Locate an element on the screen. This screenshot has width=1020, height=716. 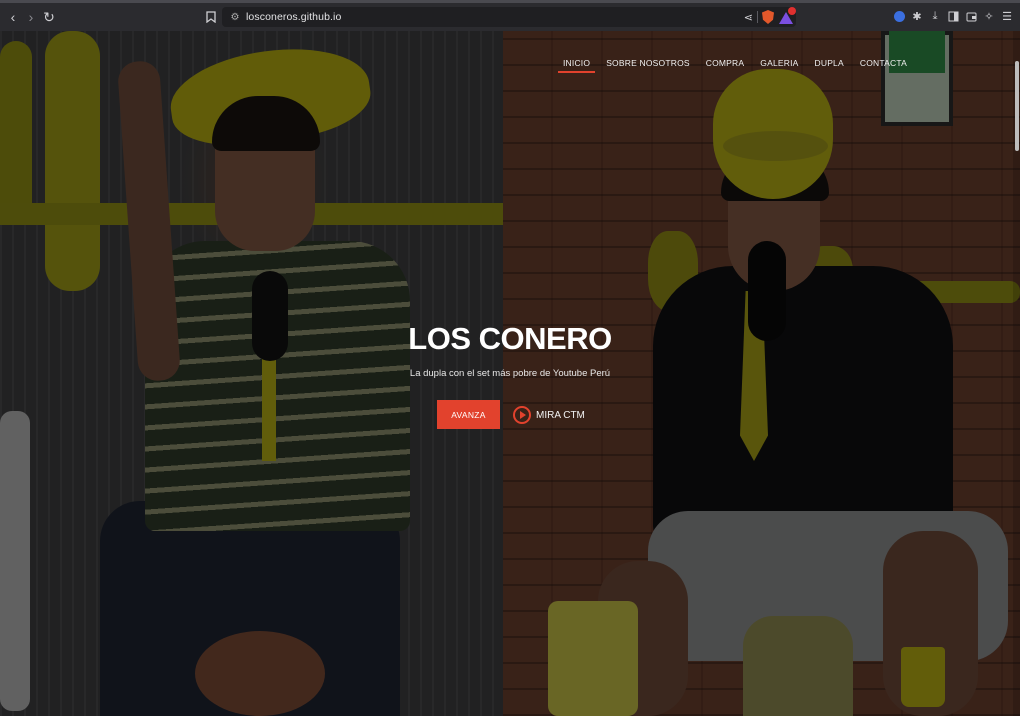
share-icon: ⋖ is located at coordinates (748, 17).